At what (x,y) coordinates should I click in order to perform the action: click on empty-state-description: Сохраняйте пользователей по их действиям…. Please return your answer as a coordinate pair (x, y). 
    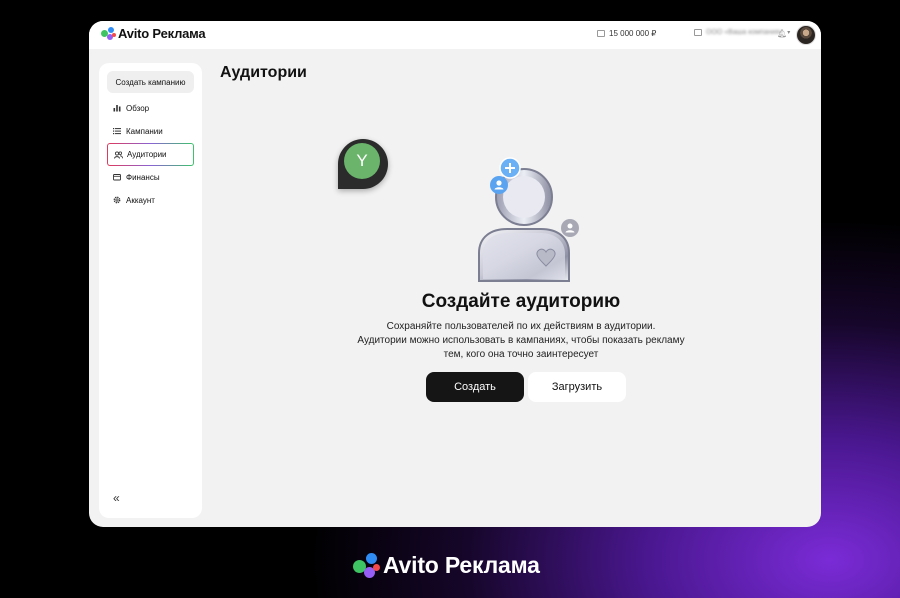
    Looking at the image, I should click on (521, 341).